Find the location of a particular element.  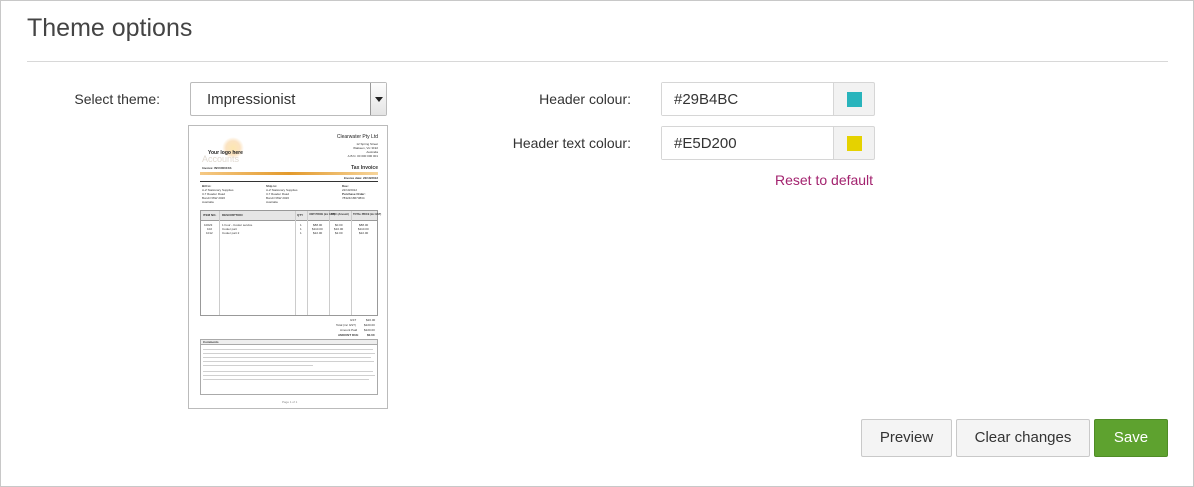

header-colour-value: #29B4BC is located at coordinates (706, 99).